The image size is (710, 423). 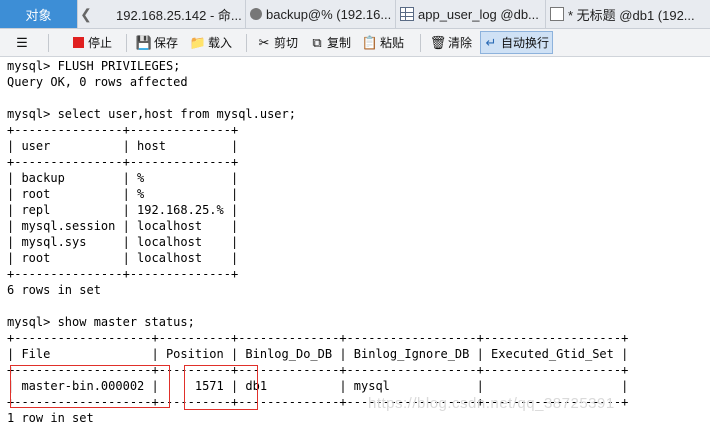 I want to click on console-line: | root | localhost |, so click(x=123, y=258).